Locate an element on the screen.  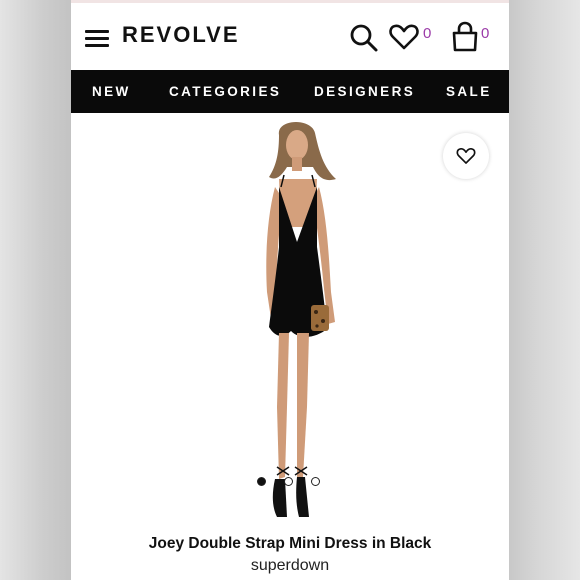
nav-categories: CATEGORIES is located at coordinates (225, 91).